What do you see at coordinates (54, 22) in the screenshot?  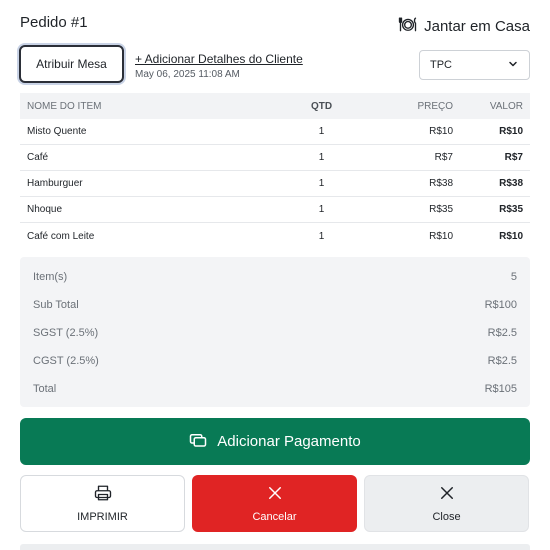 I see `order-title: Pedido #1` at bounding box center [54, 22].